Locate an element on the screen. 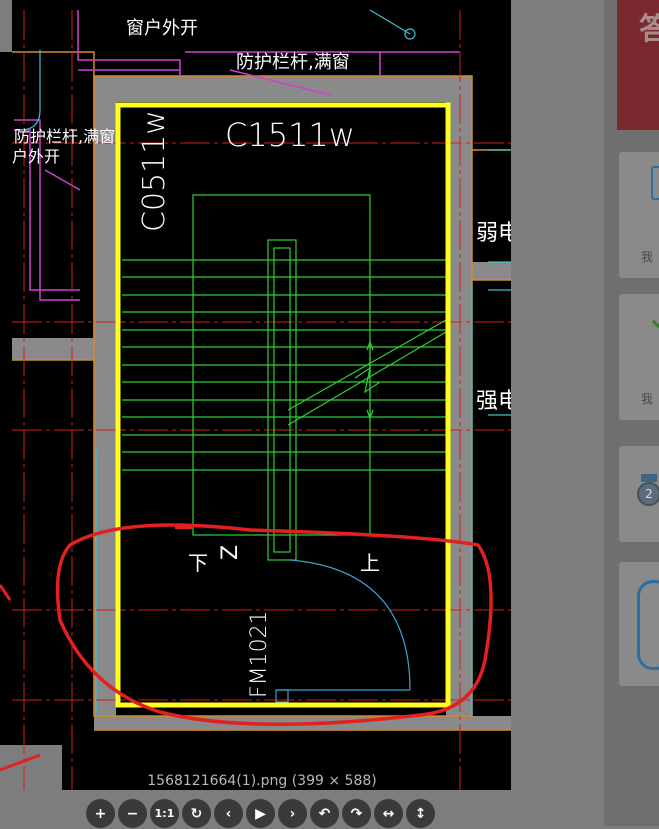  background-card: 2 is located at coordinates (639, 494).